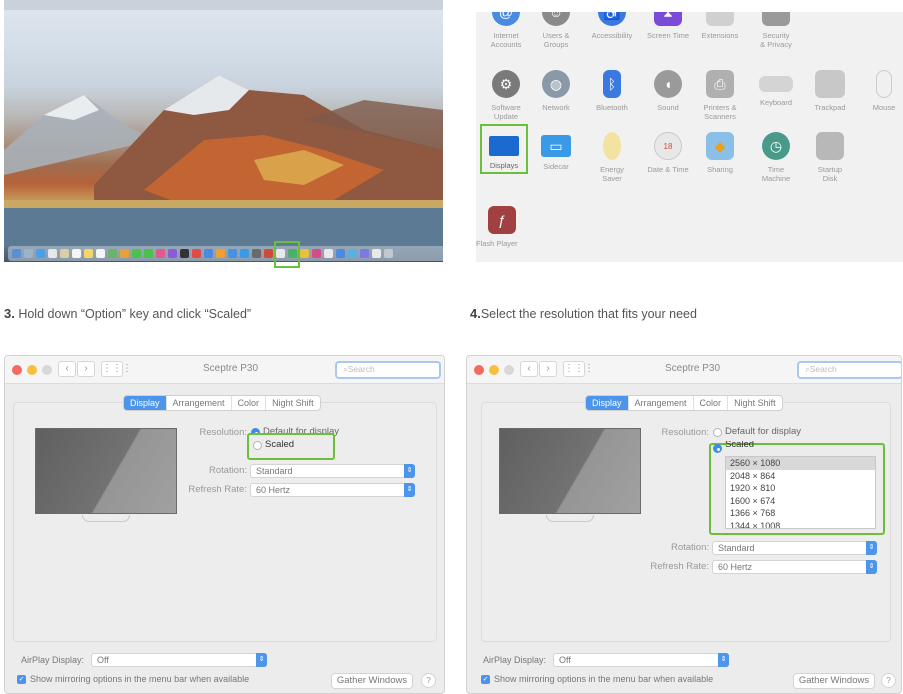 The width and height of the screenshot is (903, 694). What do you see at coordinates (720, 26) in the screenshot?
I see `pref-extensions: Extensions` at bounding box center [720, 26].